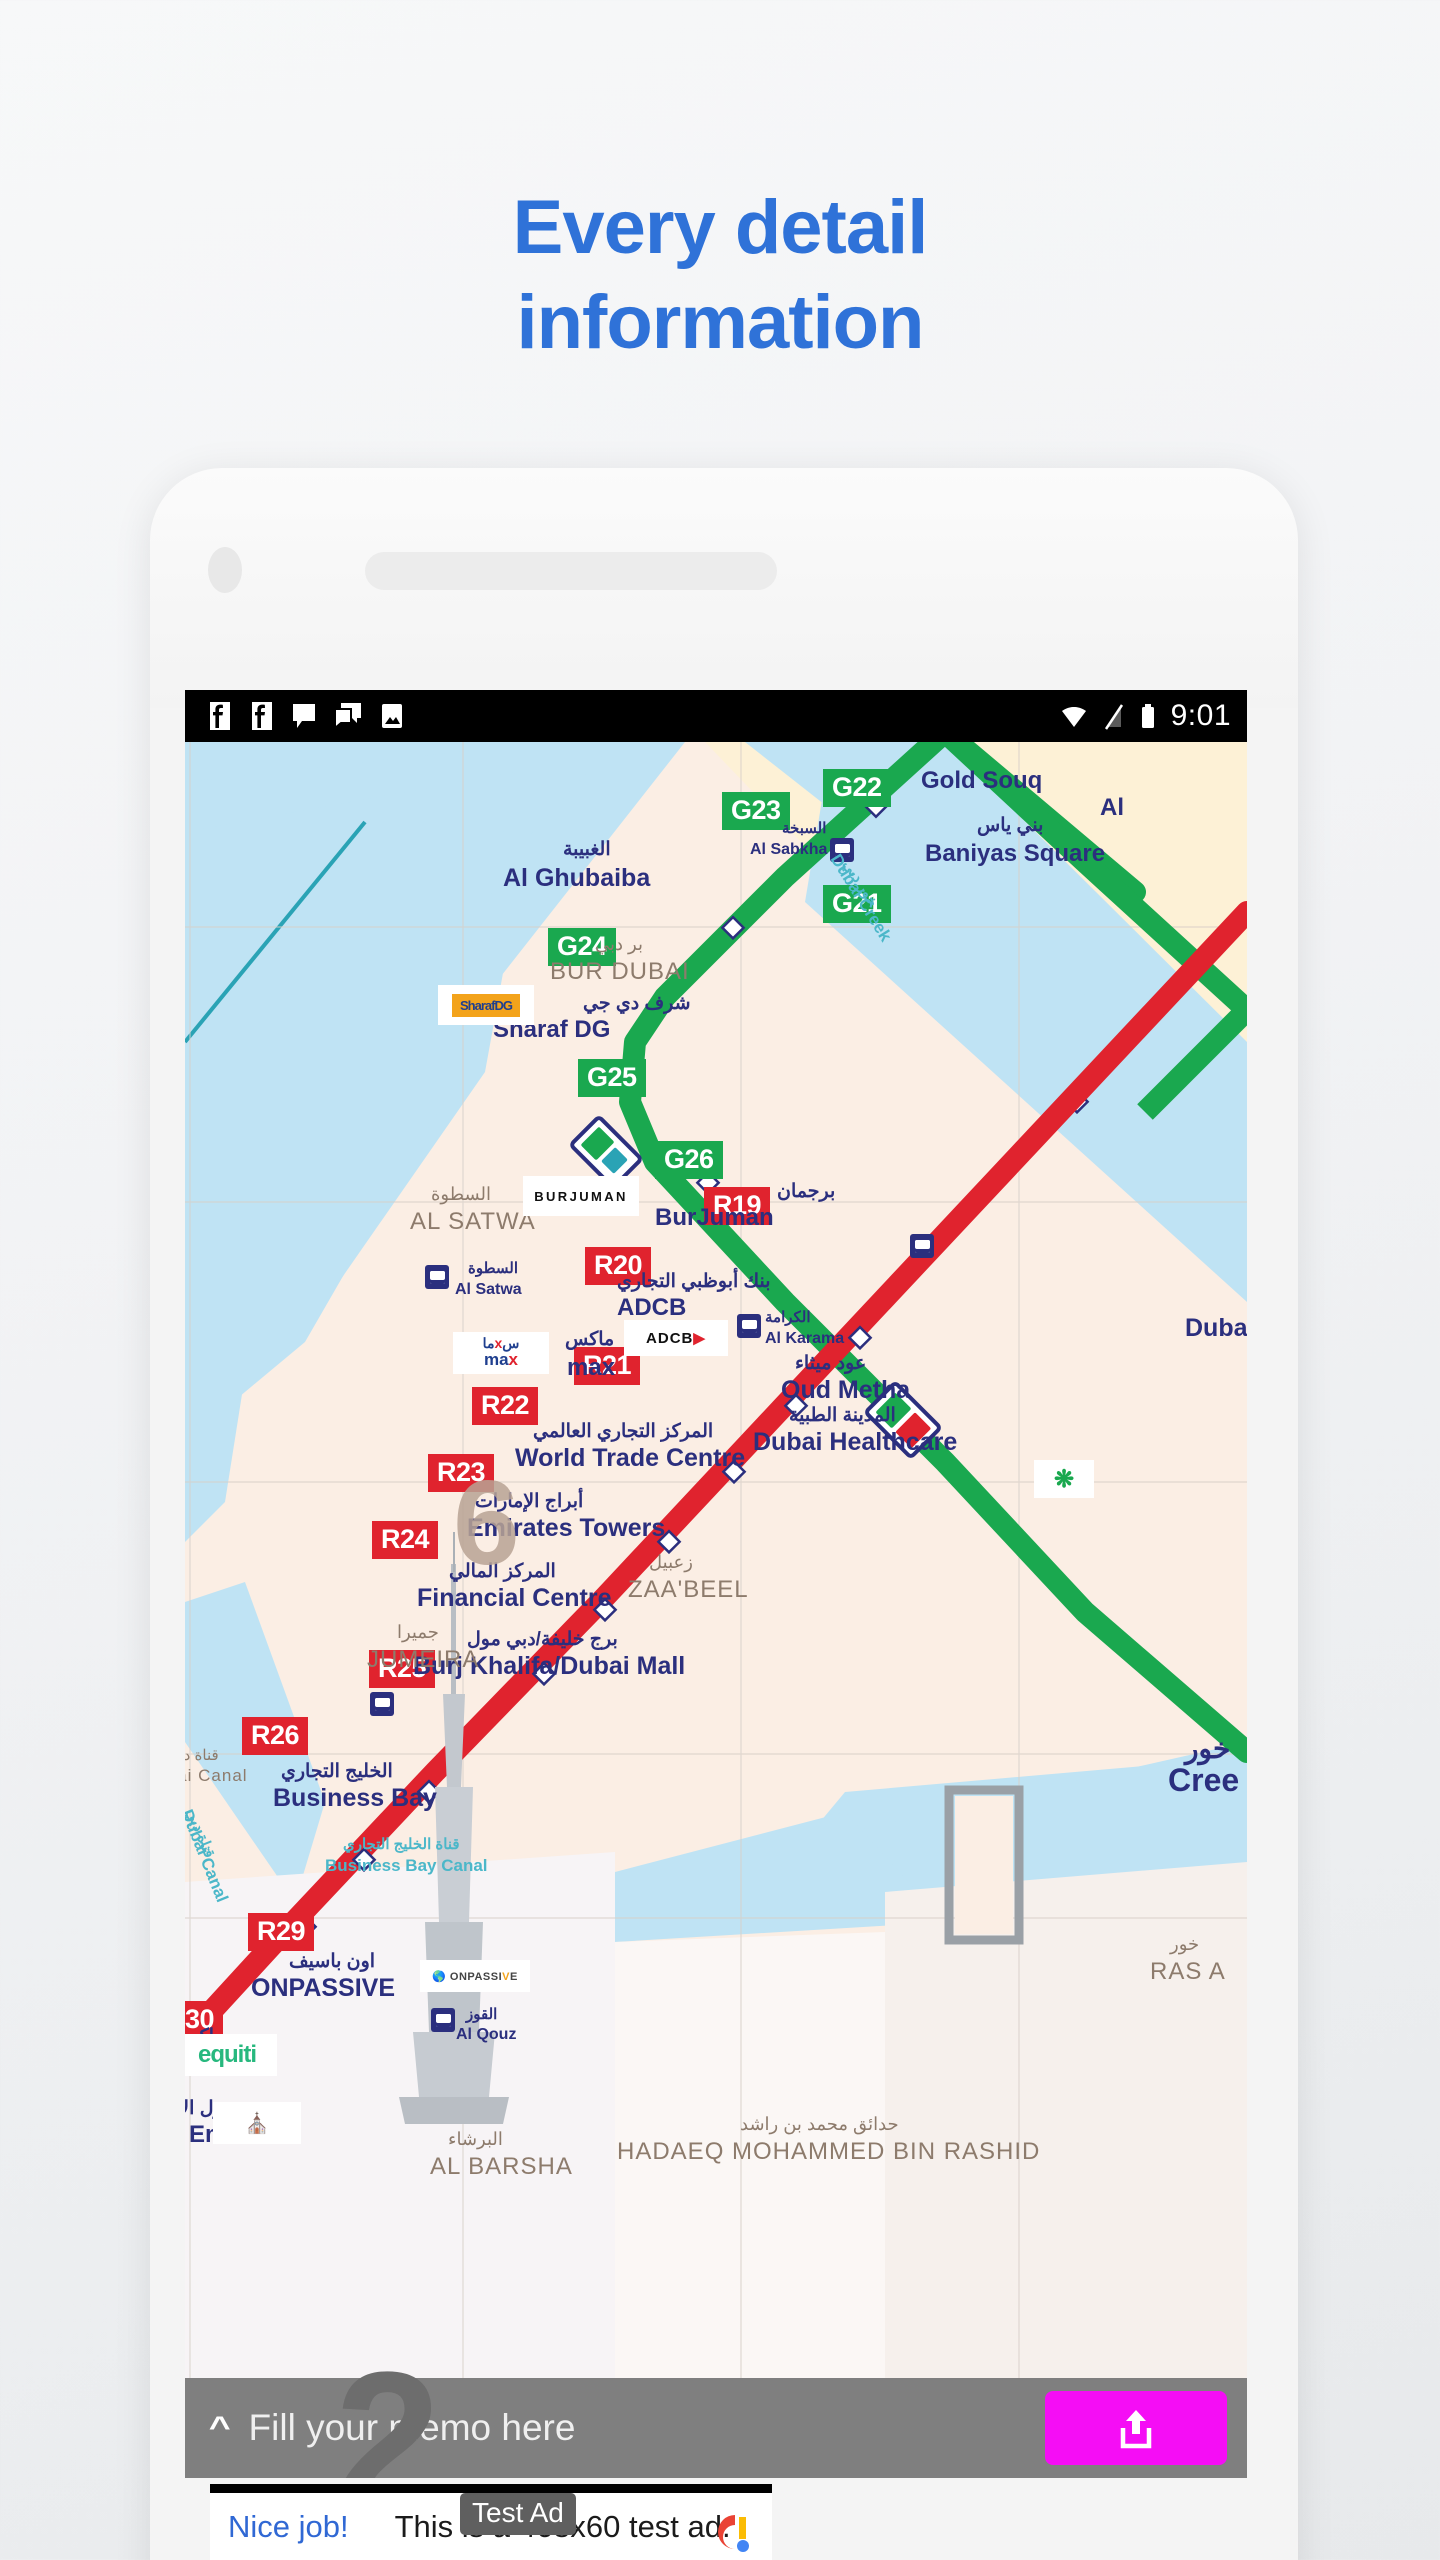  I want to click on district-label-zaabeel-ar: زعبيل, so click(671, 1562).